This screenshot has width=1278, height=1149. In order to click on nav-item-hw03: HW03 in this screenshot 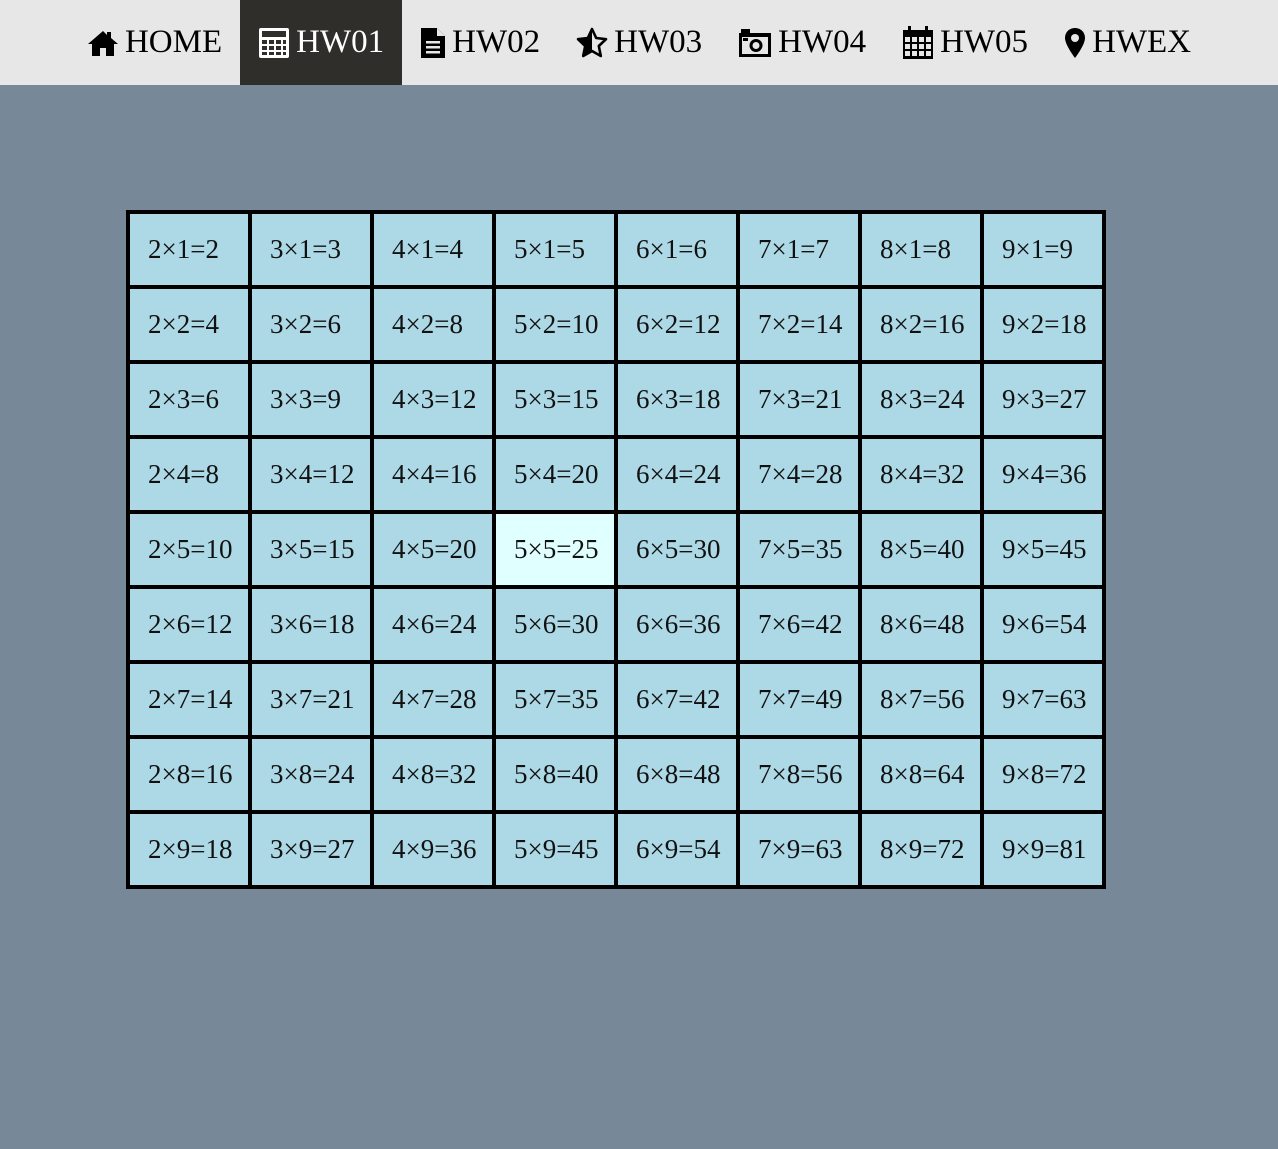, I will do `click(639, 42)`.